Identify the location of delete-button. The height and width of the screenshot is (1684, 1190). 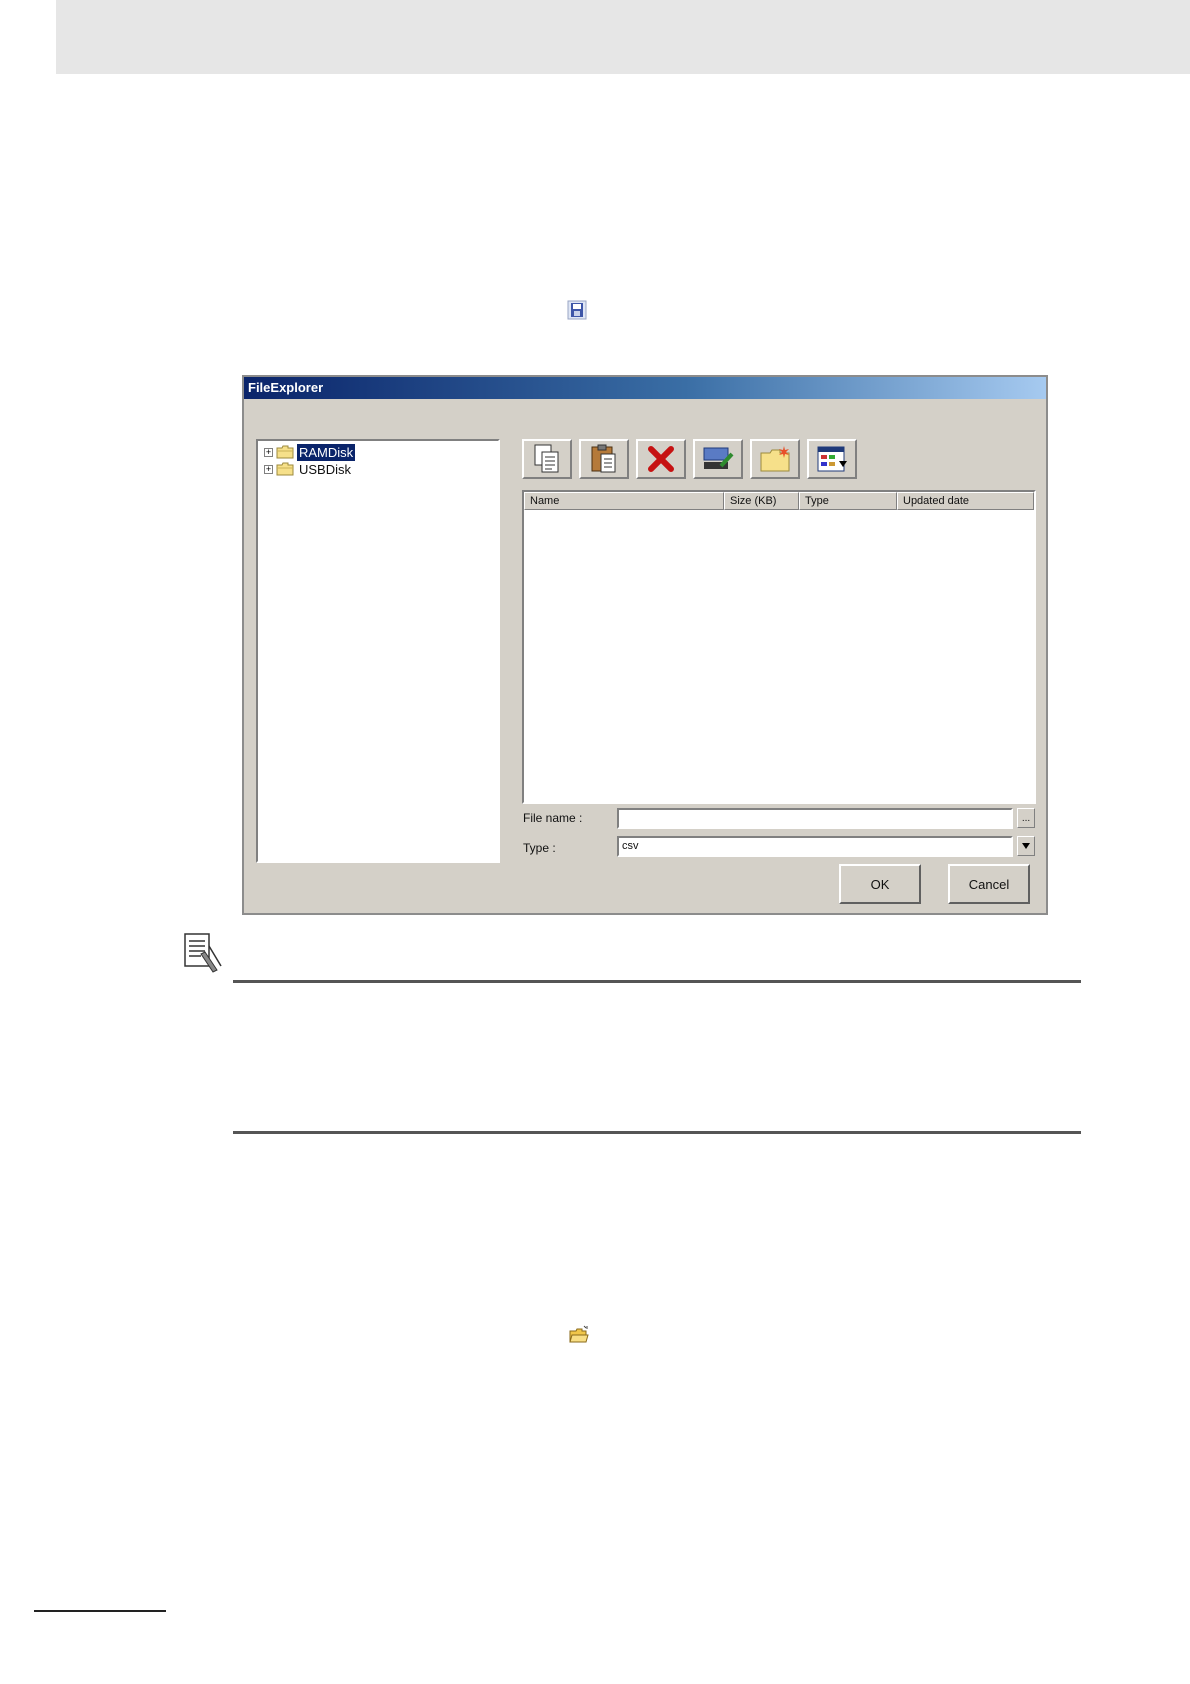
(661, 459).